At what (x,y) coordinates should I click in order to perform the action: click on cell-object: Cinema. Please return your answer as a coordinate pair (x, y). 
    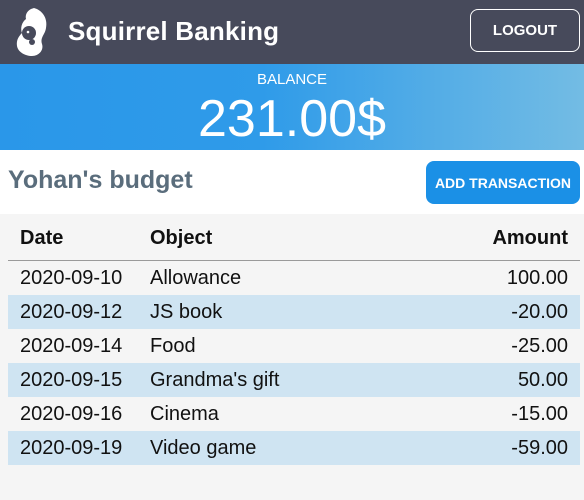
    Looking at the image, I should click on (184, 413).